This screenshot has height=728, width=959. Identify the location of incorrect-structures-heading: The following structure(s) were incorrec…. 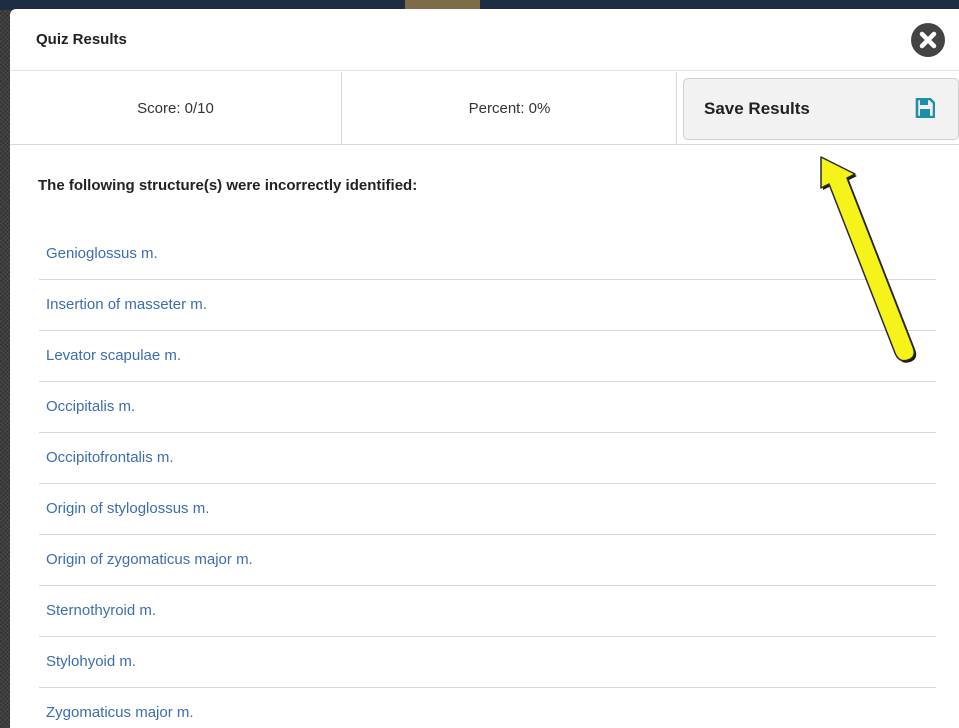
(228, 185).